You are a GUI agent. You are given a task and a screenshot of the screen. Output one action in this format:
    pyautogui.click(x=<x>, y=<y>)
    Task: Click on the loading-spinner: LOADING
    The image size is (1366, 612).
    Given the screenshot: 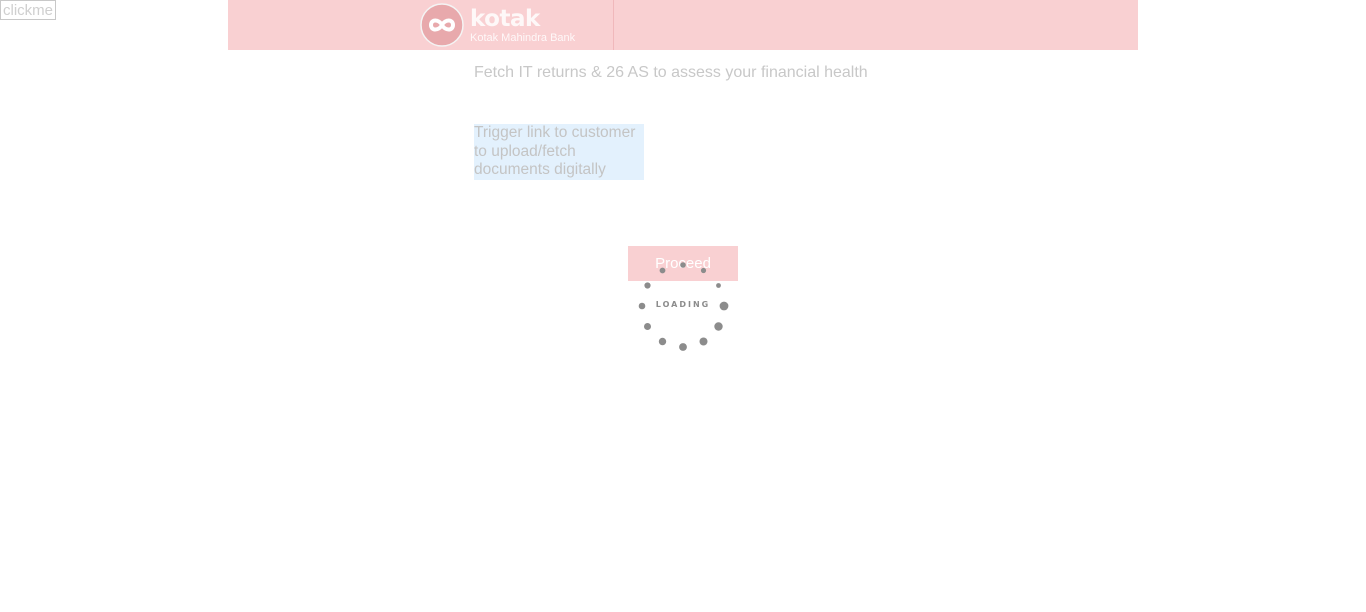 What is the action you would take?
    pyautogui.click(x=683, y=306)
    